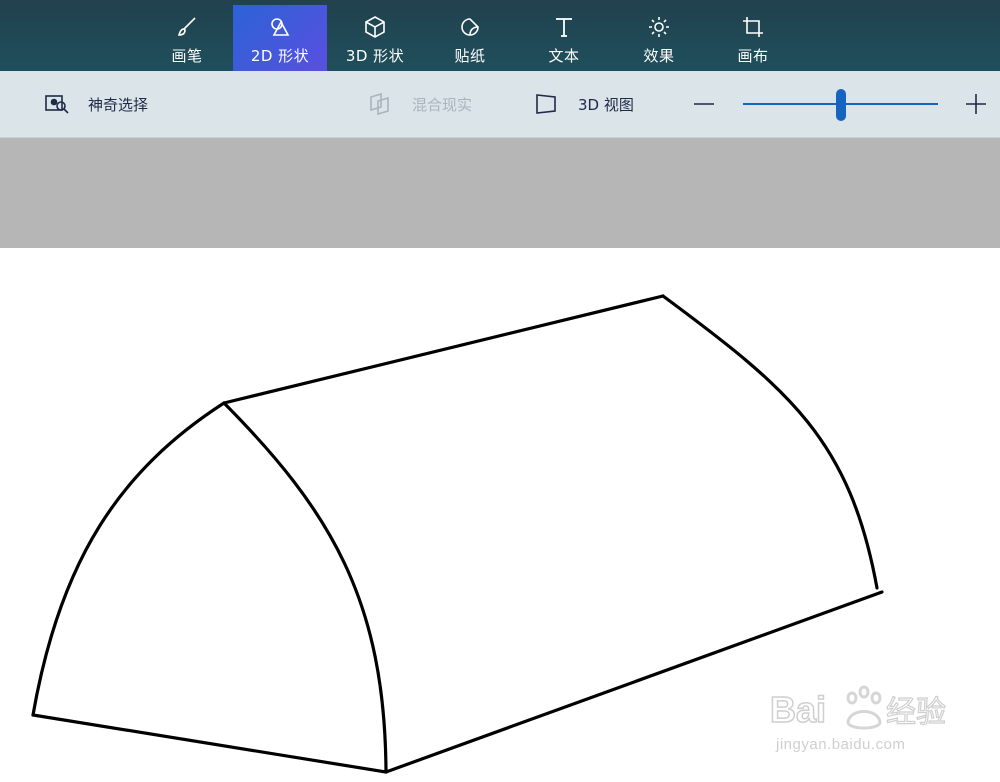 The height and width of the screenshot is (782, 1000). I want to click on shapes-2d-icon, so click(280, 27).